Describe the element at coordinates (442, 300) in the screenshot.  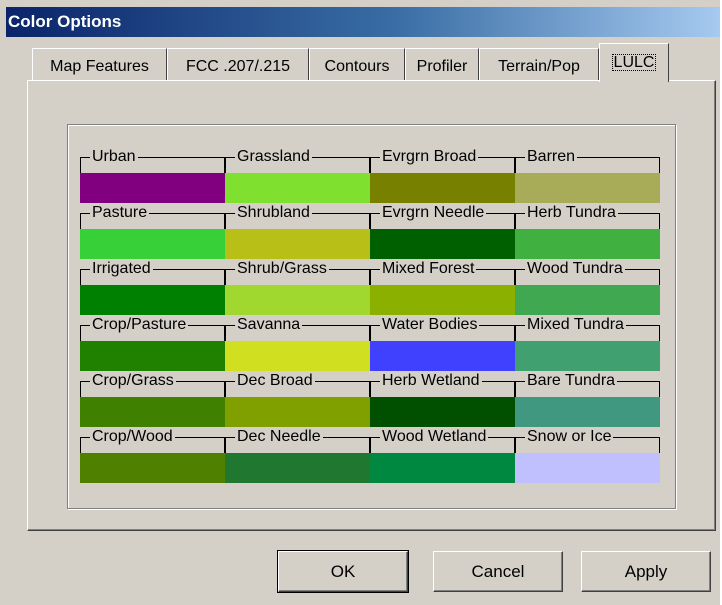
I see `color-swatch-mixed-forest` at that location.